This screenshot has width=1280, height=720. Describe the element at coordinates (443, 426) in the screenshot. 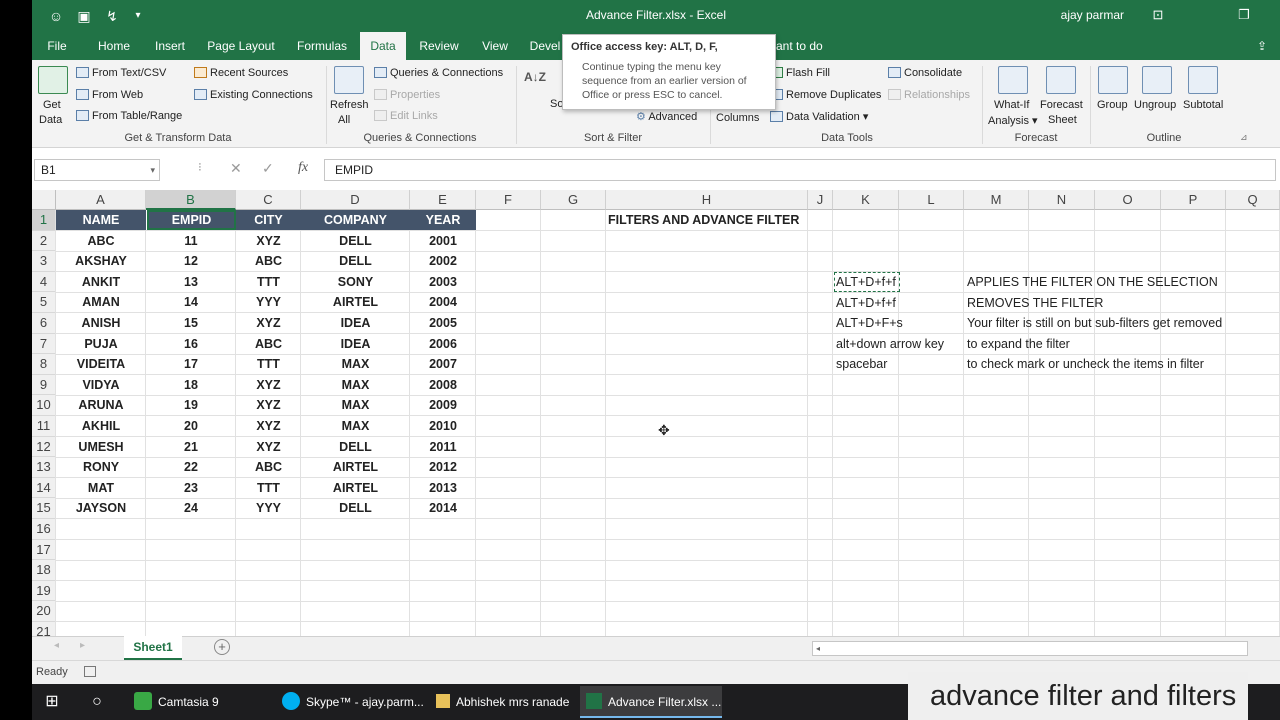

I see `table-cell: 2010` at that location.